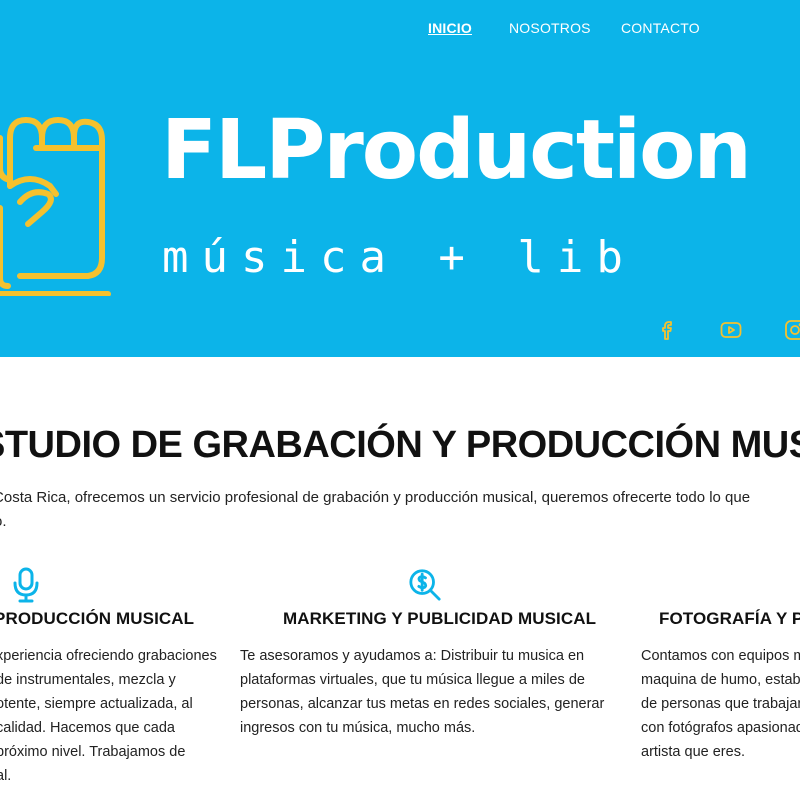 Image resolution: width=800 pixels, height=800 pixels. What do you see at coordinates (720, 656) in the screenshot?
I see `service-text-line: Contamos con equipos m` at bounding box center [720, 656].